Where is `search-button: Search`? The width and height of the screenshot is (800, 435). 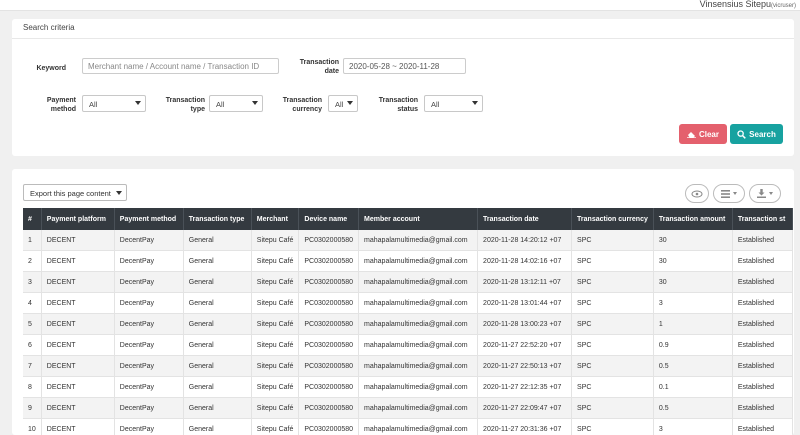 search-button: Search is located at coordinates (756, 134).